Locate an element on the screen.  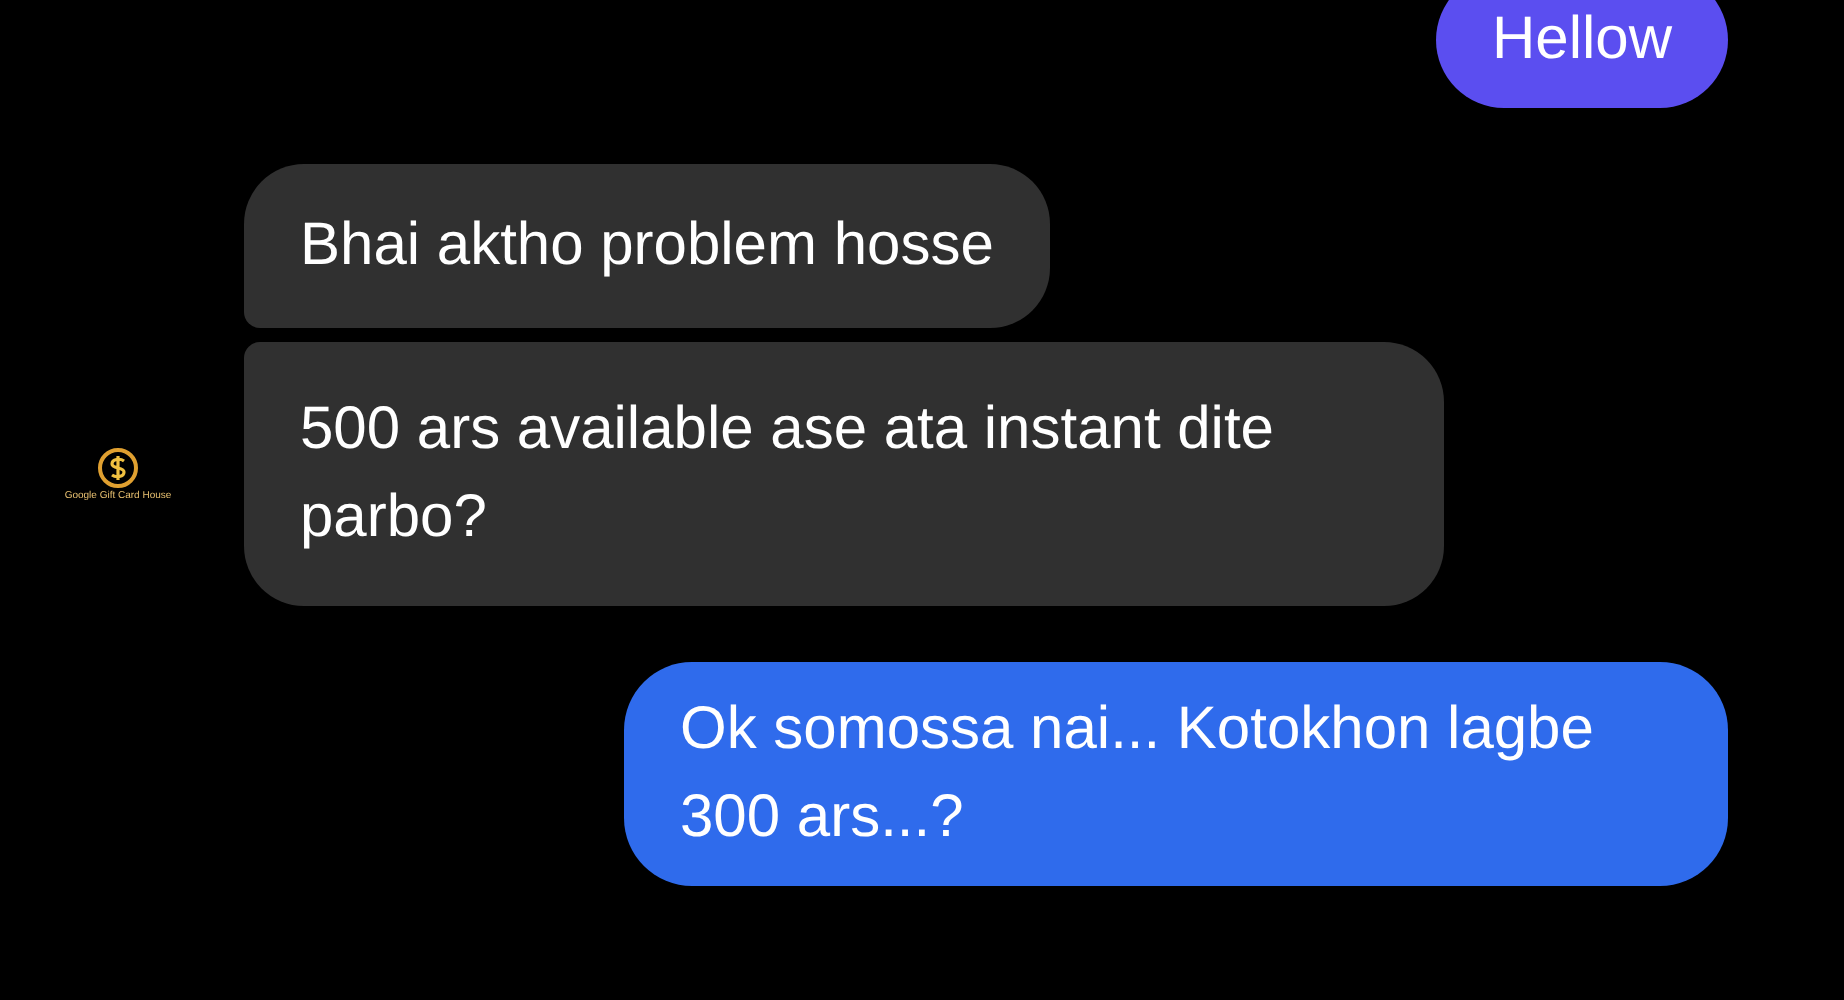
received-message-bubble: Bhai aktho problem hosse is located at coordinates (647, 246).